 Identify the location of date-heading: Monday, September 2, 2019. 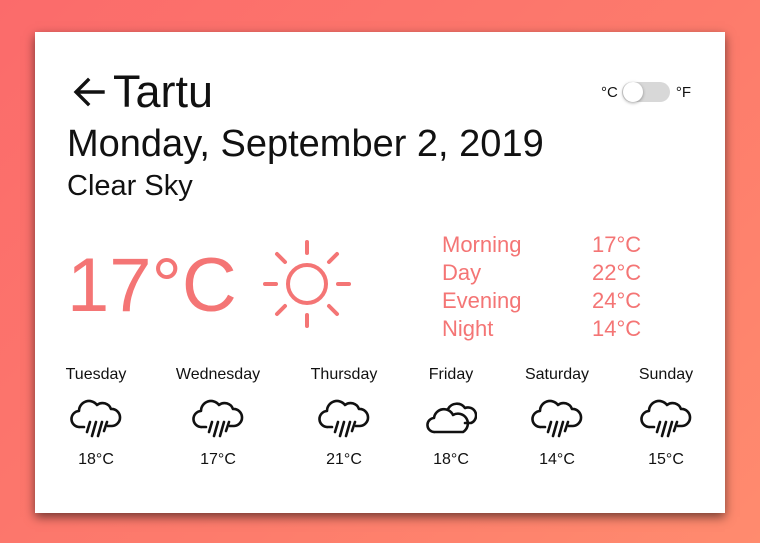
(305, 144).